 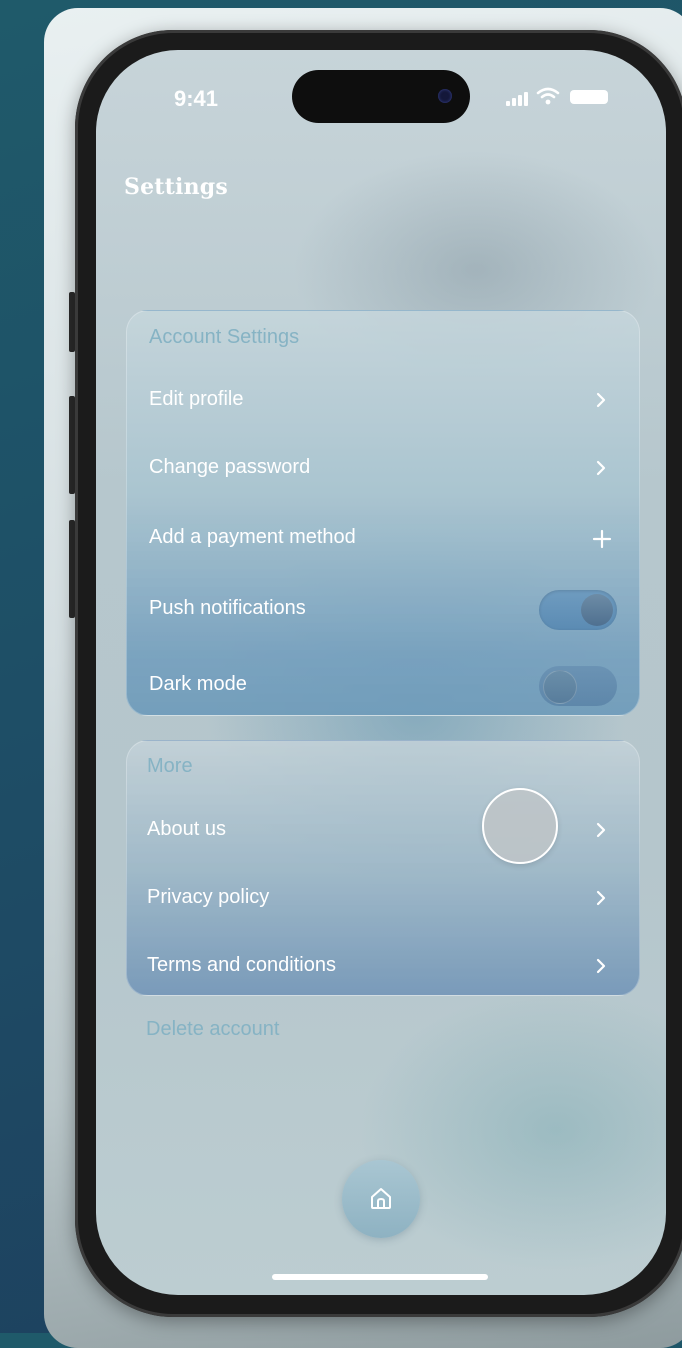 What do you see at coordinates (578, 686) in the screenshot?
I see `dark-mode-toggle` at bounding box center [578, 686].